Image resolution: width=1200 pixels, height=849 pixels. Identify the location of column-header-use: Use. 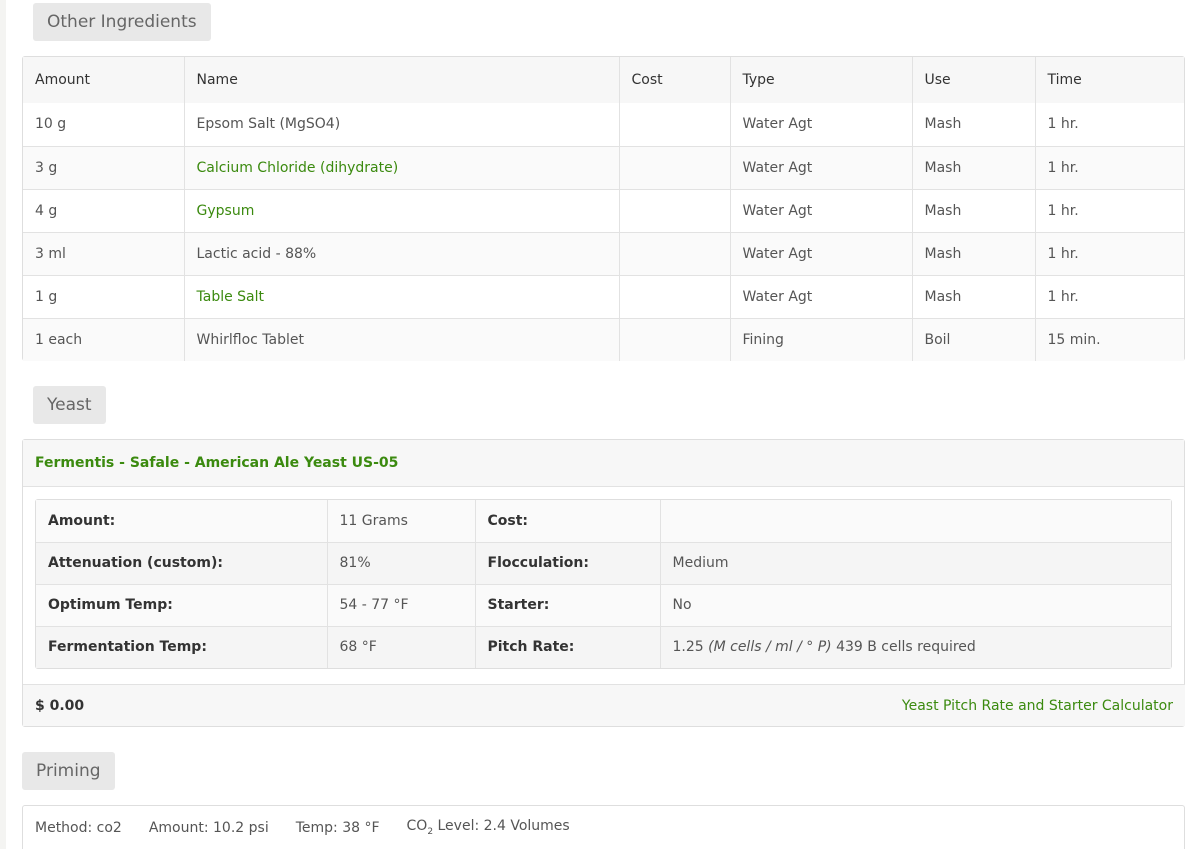
(974, 80).